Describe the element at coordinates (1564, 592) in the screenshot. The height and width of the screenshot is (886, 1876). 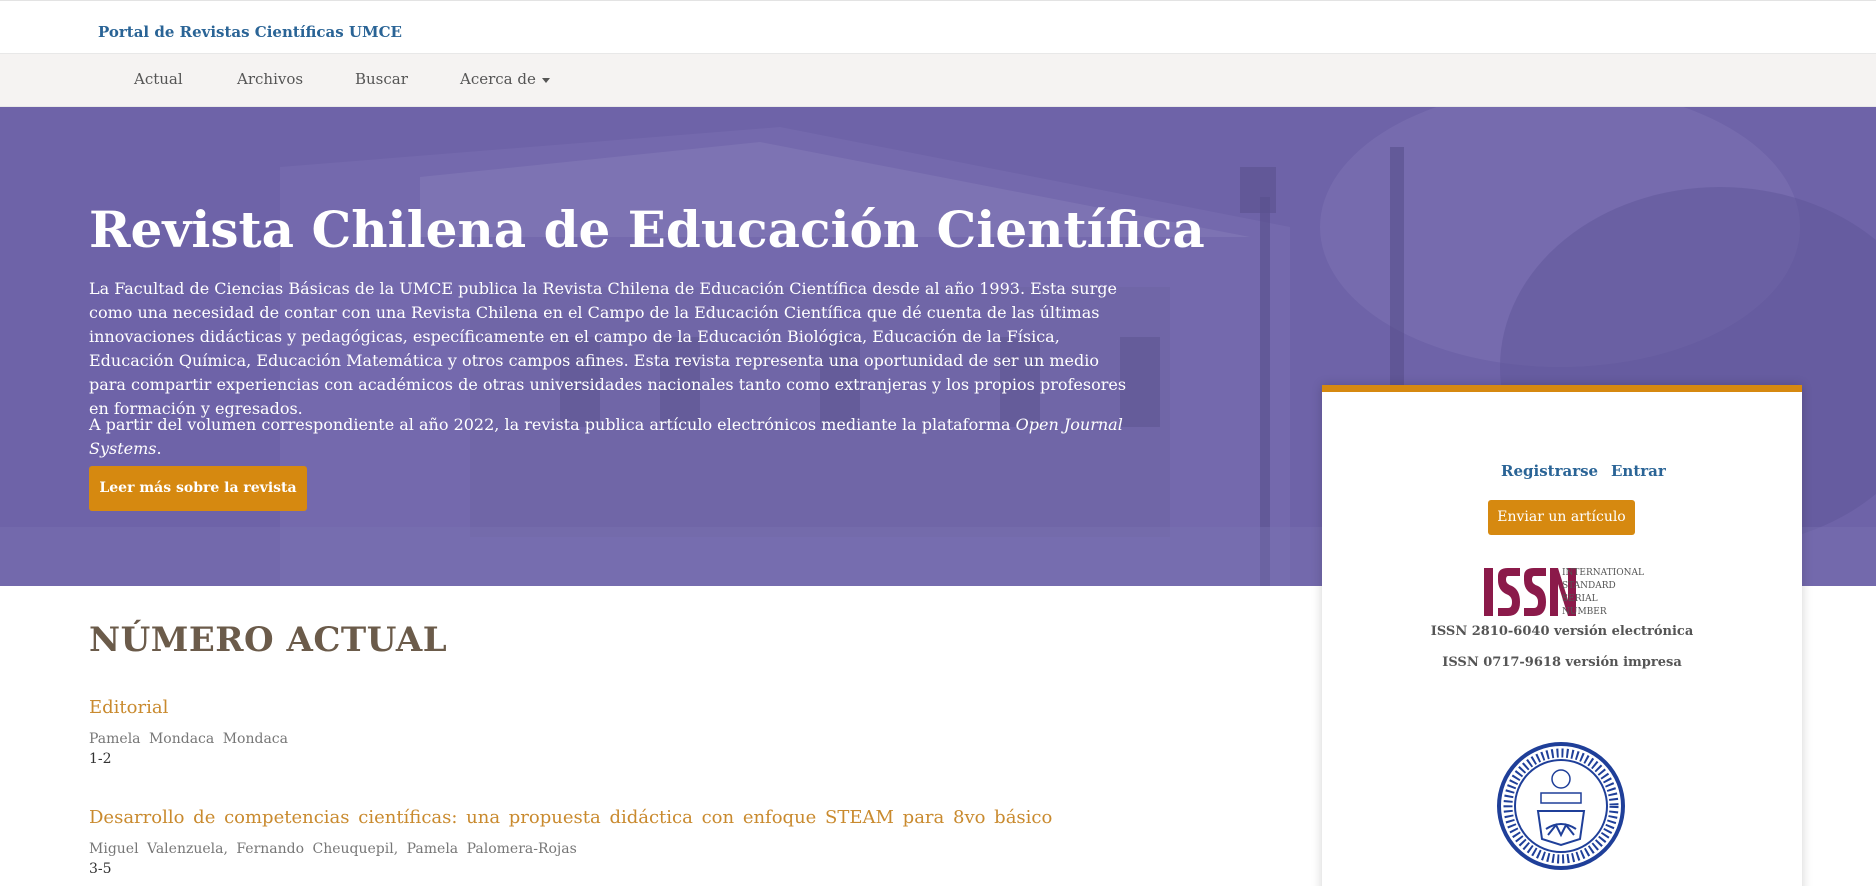
I see `issn-logo: INTERNATIONAL STANDARD SERIAL NUMBER` at that location.